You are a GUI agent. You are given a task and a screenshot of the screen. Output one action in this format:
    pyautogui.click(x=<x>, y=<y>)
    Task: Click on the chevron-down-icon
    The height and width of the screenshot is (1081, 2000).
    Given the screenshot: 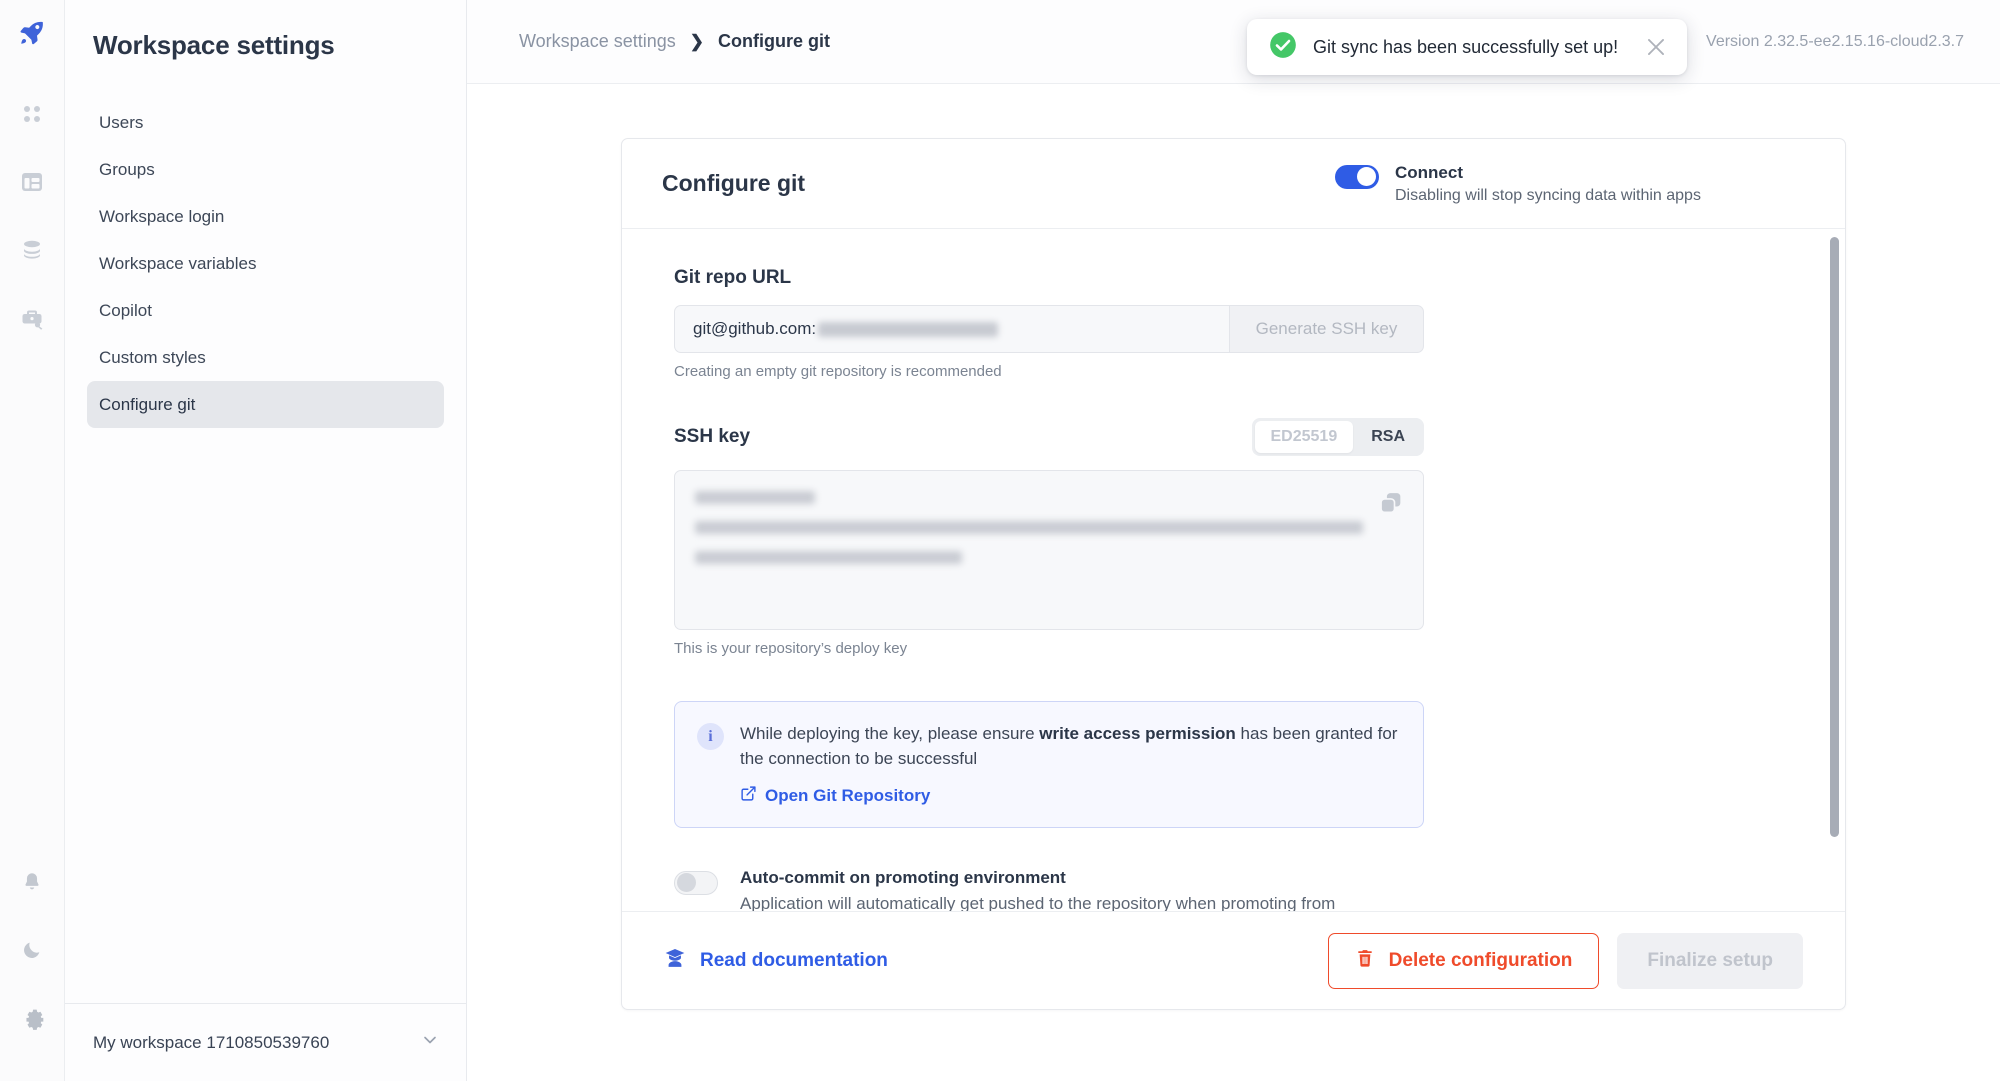 What is the action you would take?
    pyautogui.click(x=430, y=1042)
    